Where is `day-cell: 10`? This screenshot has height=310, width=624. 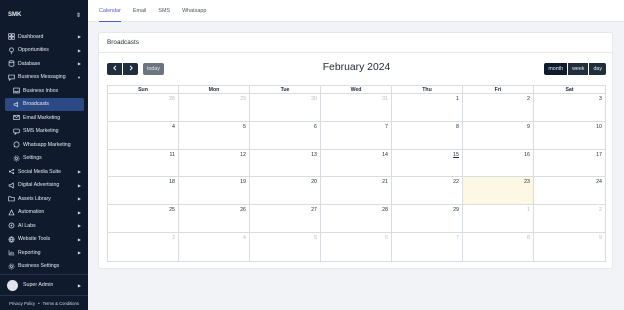
day-cell: 10 is located at coordinates (569, 135).